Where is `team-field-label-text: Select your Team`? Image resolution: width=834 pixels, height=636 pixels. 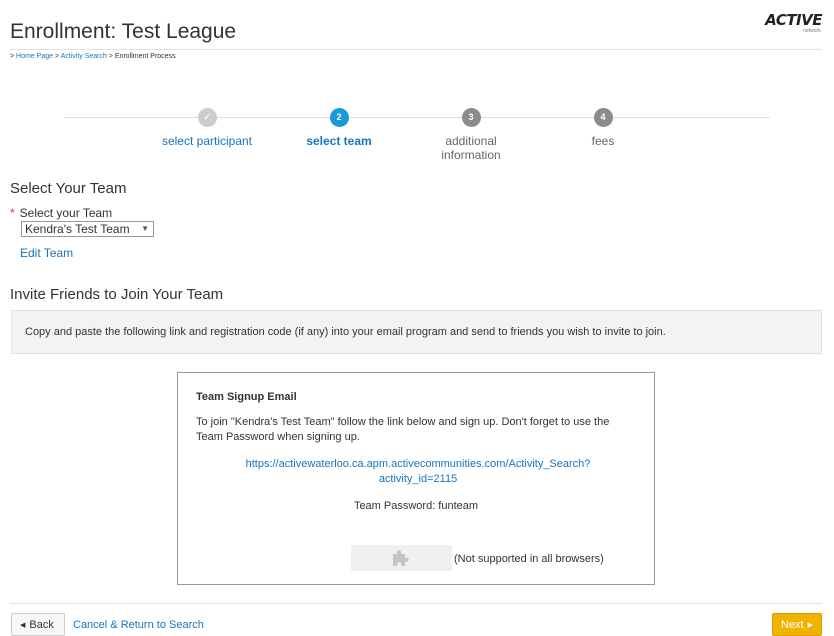
team-field-label-text: Select your Team is located at coordinates (66, 213).